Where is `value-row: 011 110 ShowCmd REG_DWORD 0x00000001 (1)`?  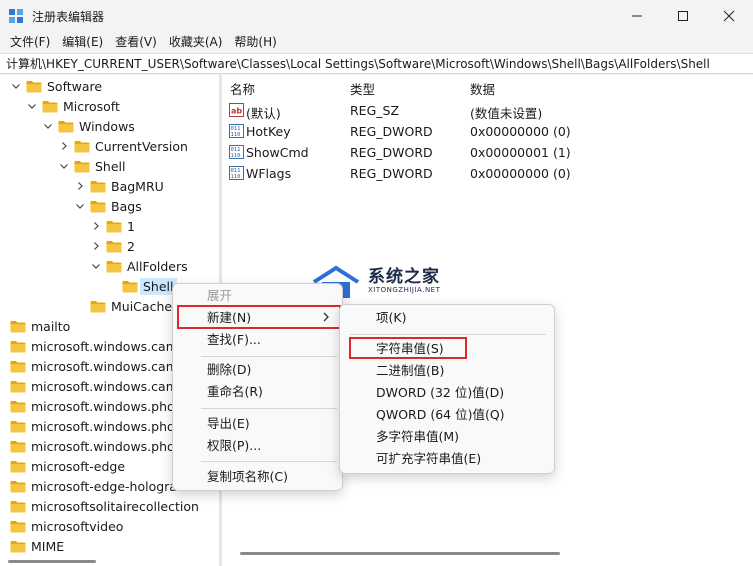
value-row: 011 110 ShowCmd REG_DWORD 0x00000001 (1) is located at coordinates (487, 152).